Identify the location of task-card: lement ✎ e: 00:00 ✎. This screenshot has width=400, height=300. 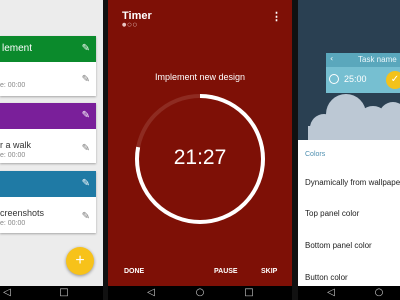
(48, 66).